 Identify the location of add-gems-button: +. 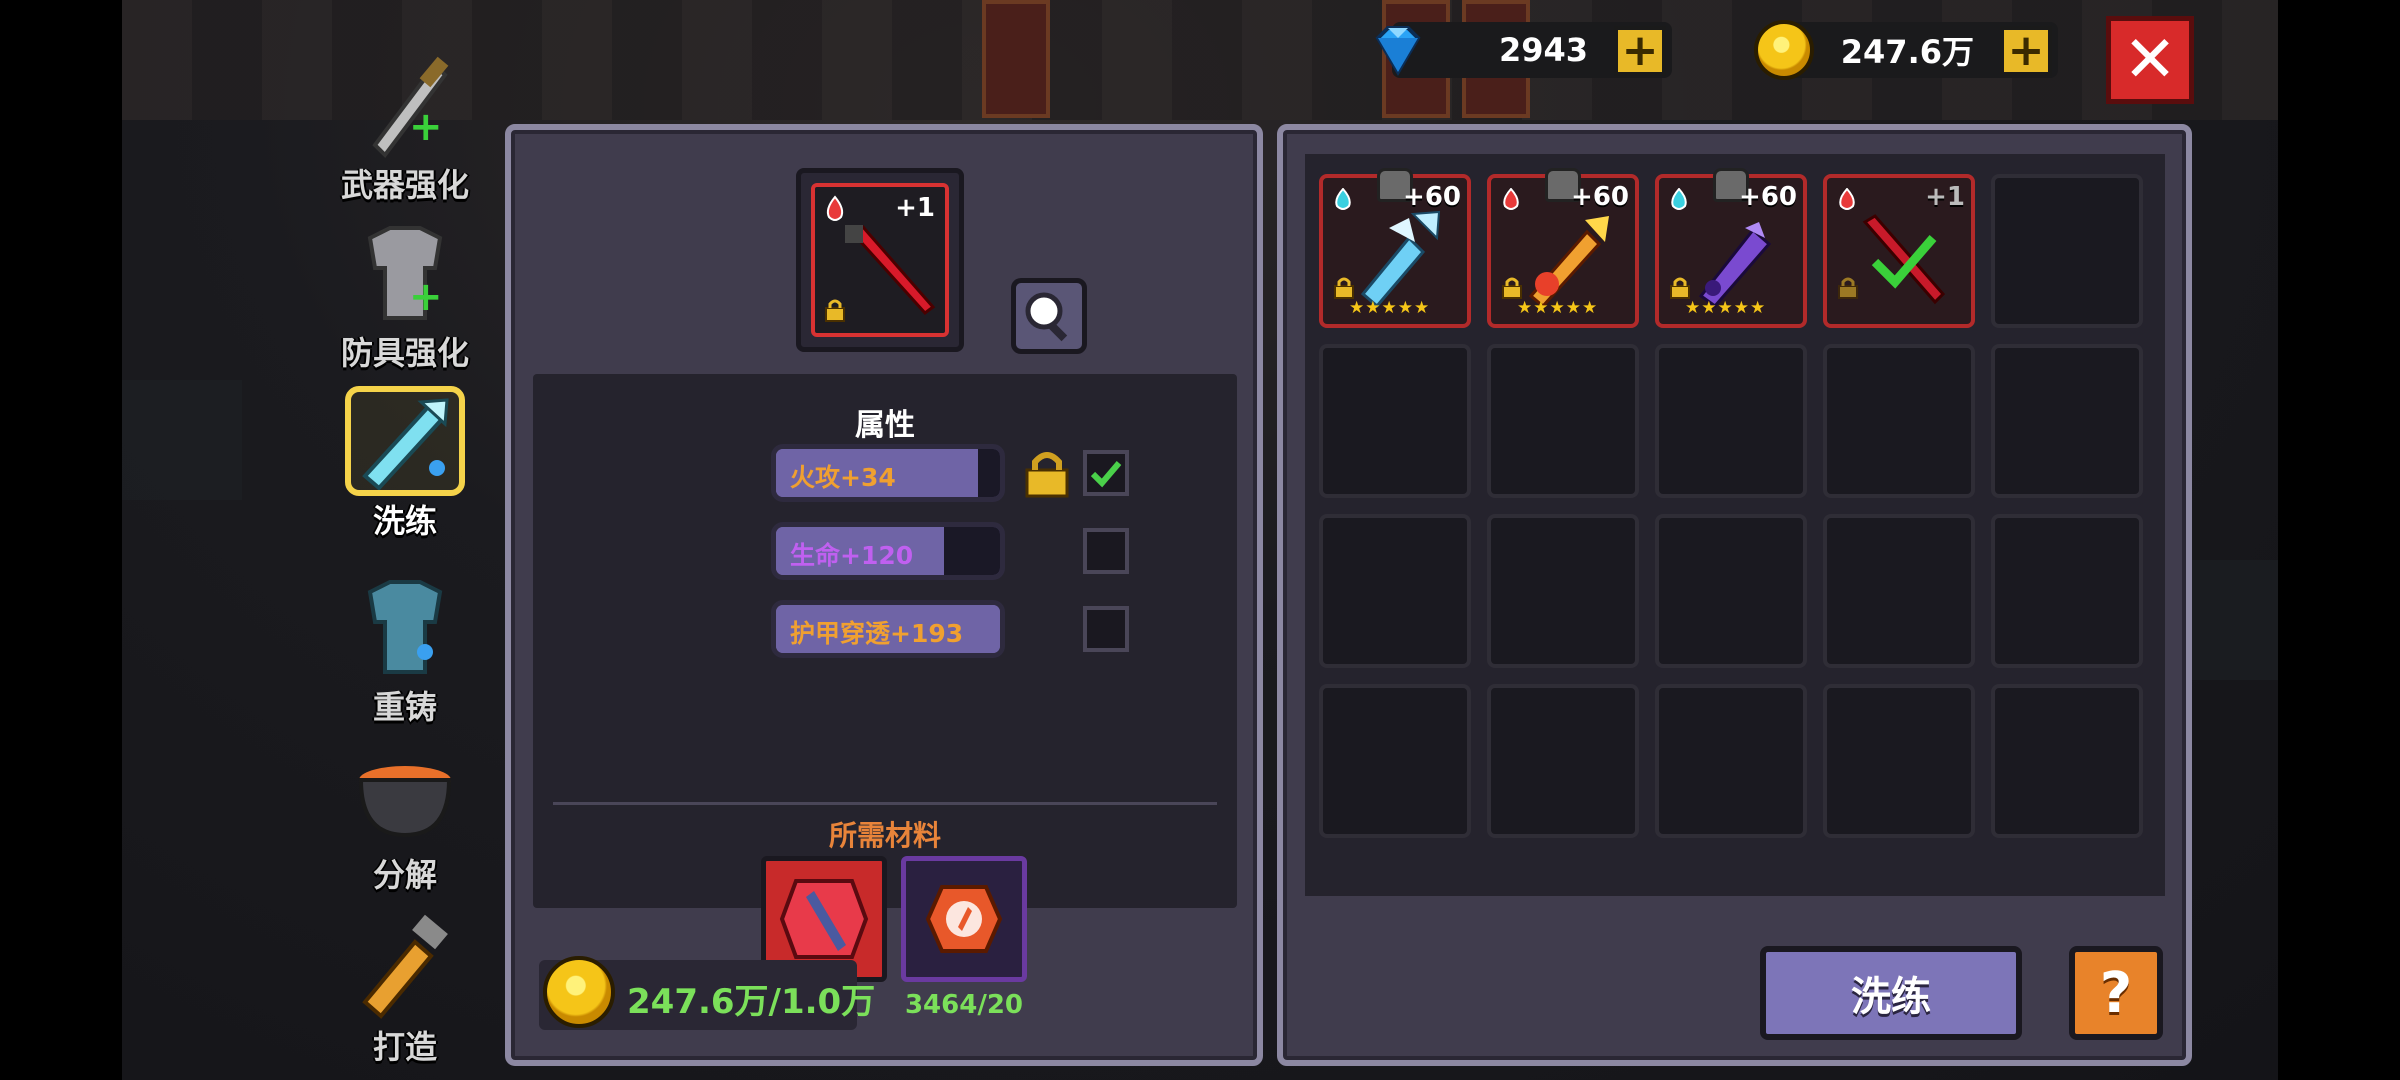
(1640, 51).